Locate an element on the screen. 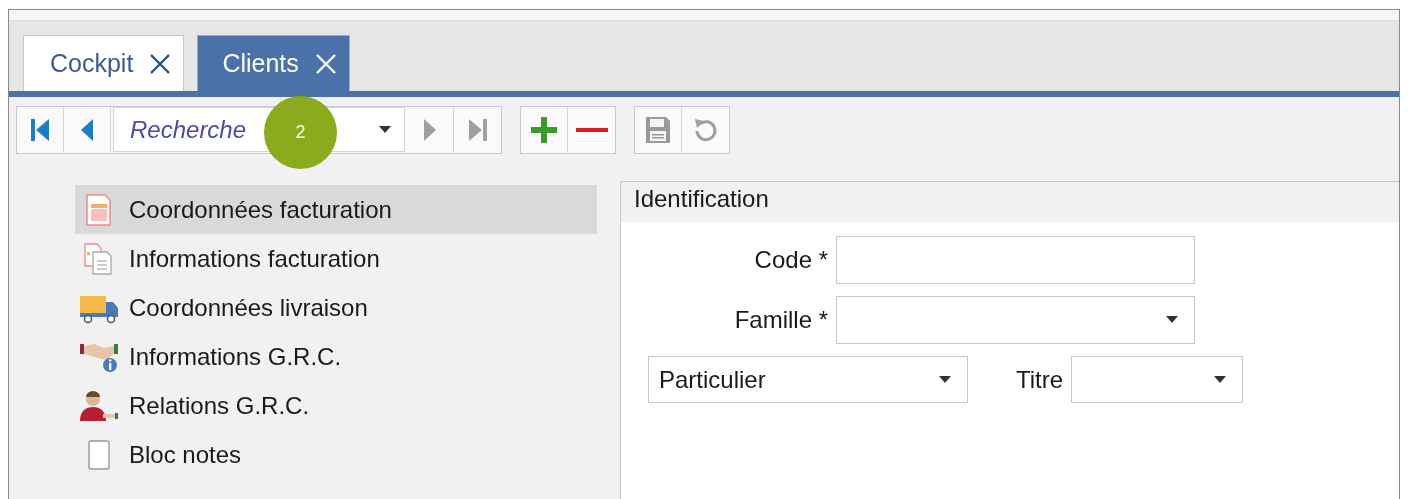 The width and height of the screenshot is (1409, 499). title-dropdown is located at coordinates (1157, 379).